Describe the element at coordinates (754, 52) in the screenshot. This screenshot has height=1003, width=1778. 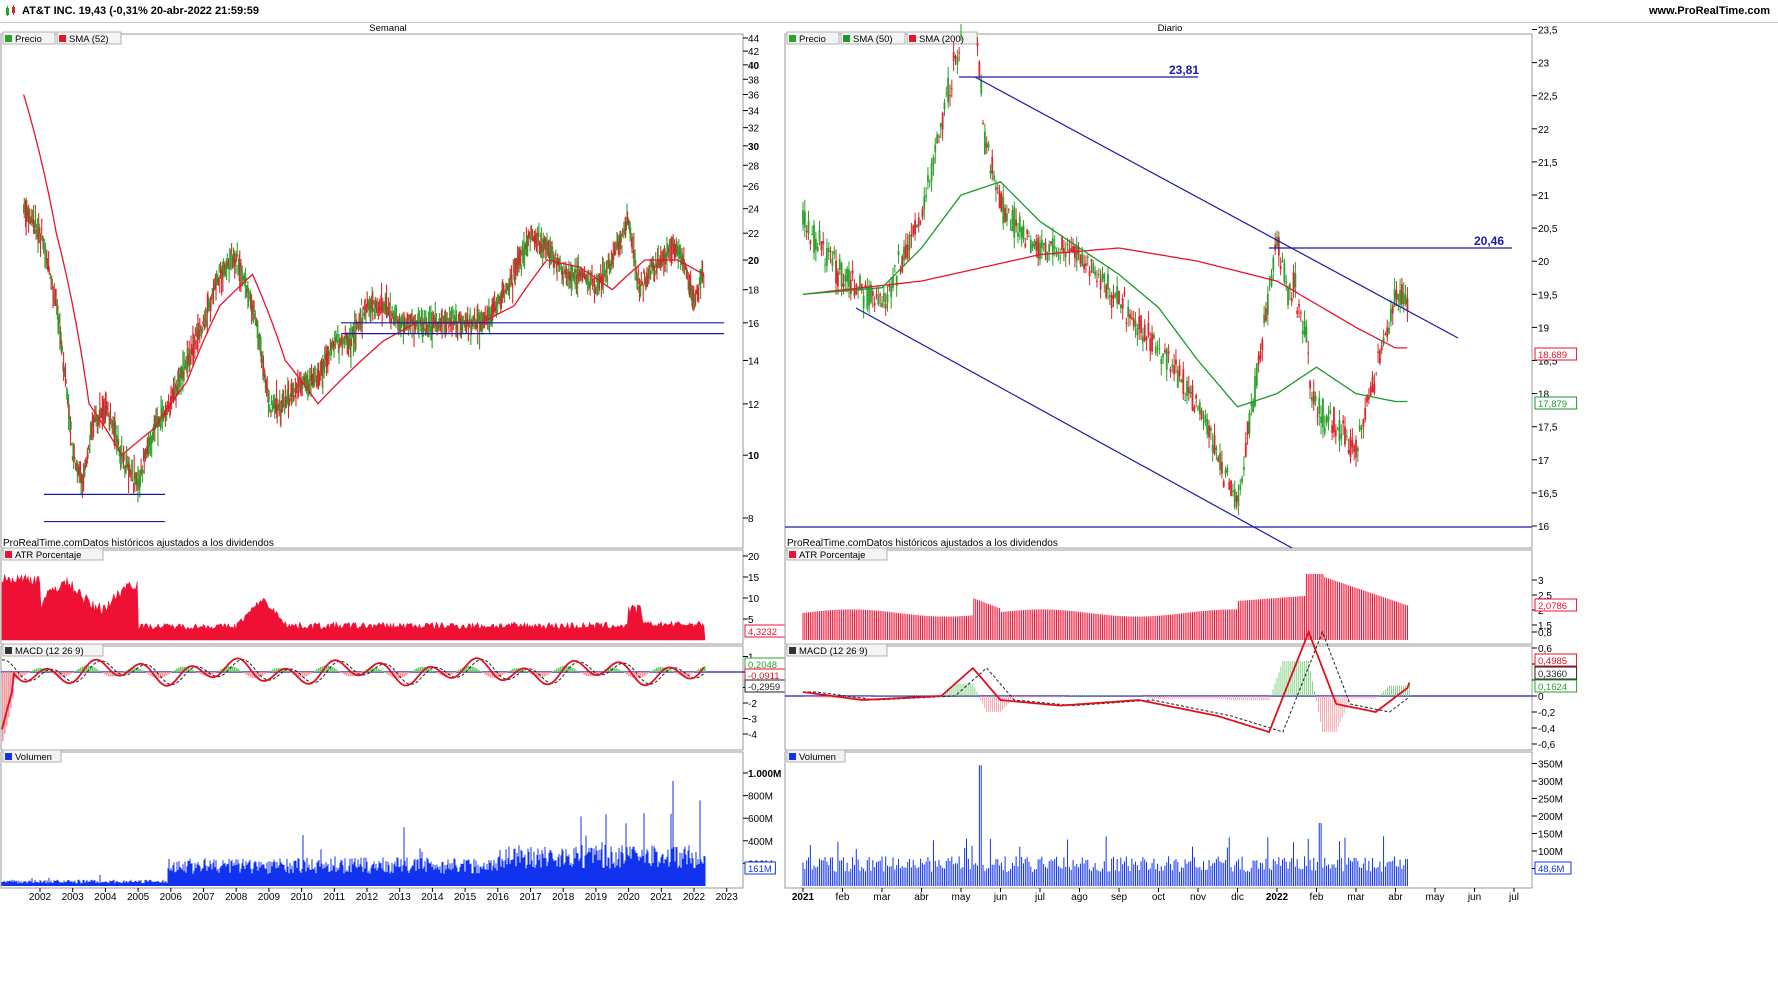
I see `left-price-tick-label-1: 42` at that location.